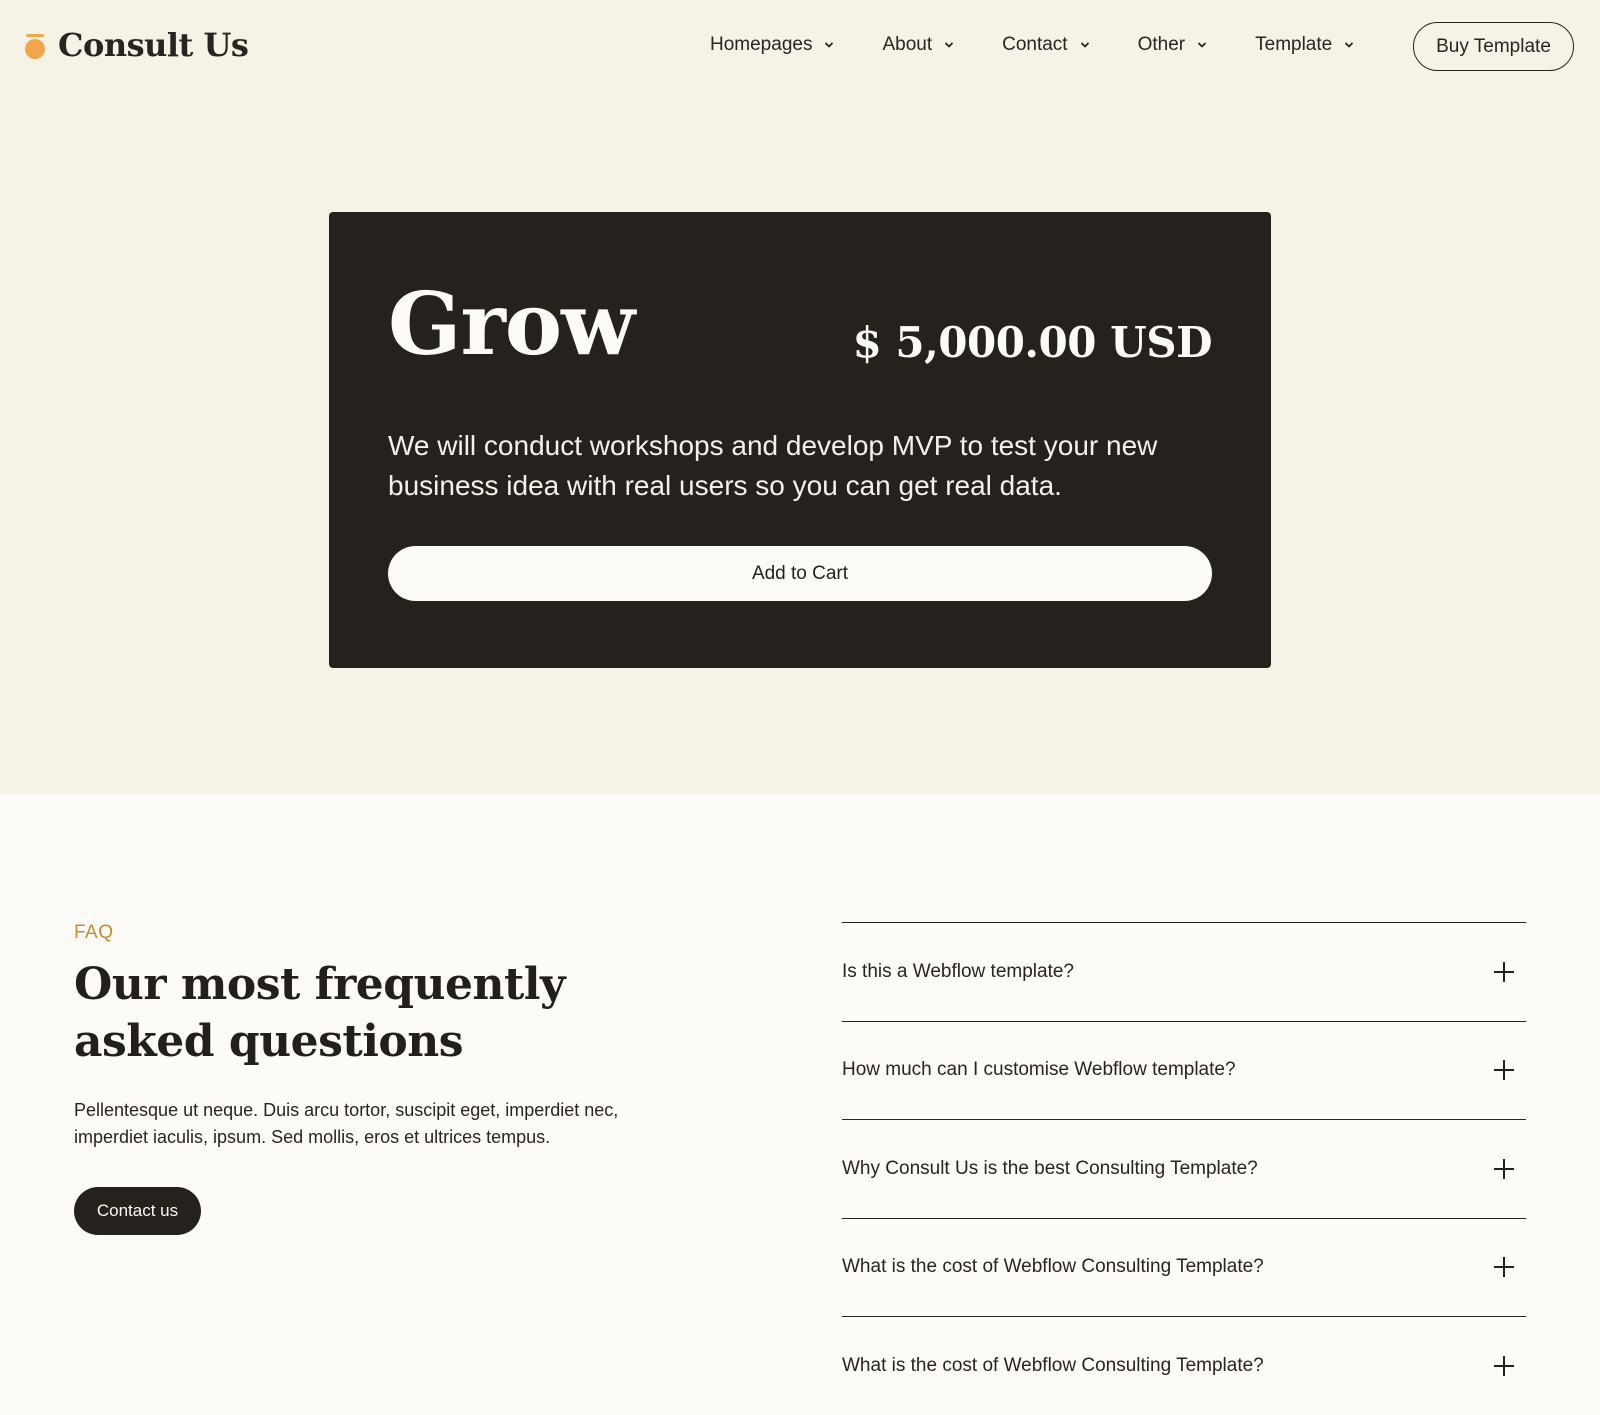 Image resolution: width=1600 pixels, height=1415 pixels. Describe the element at coordinates (907, 44) in the screenshot. I see `nav-item-label: About` at that location.